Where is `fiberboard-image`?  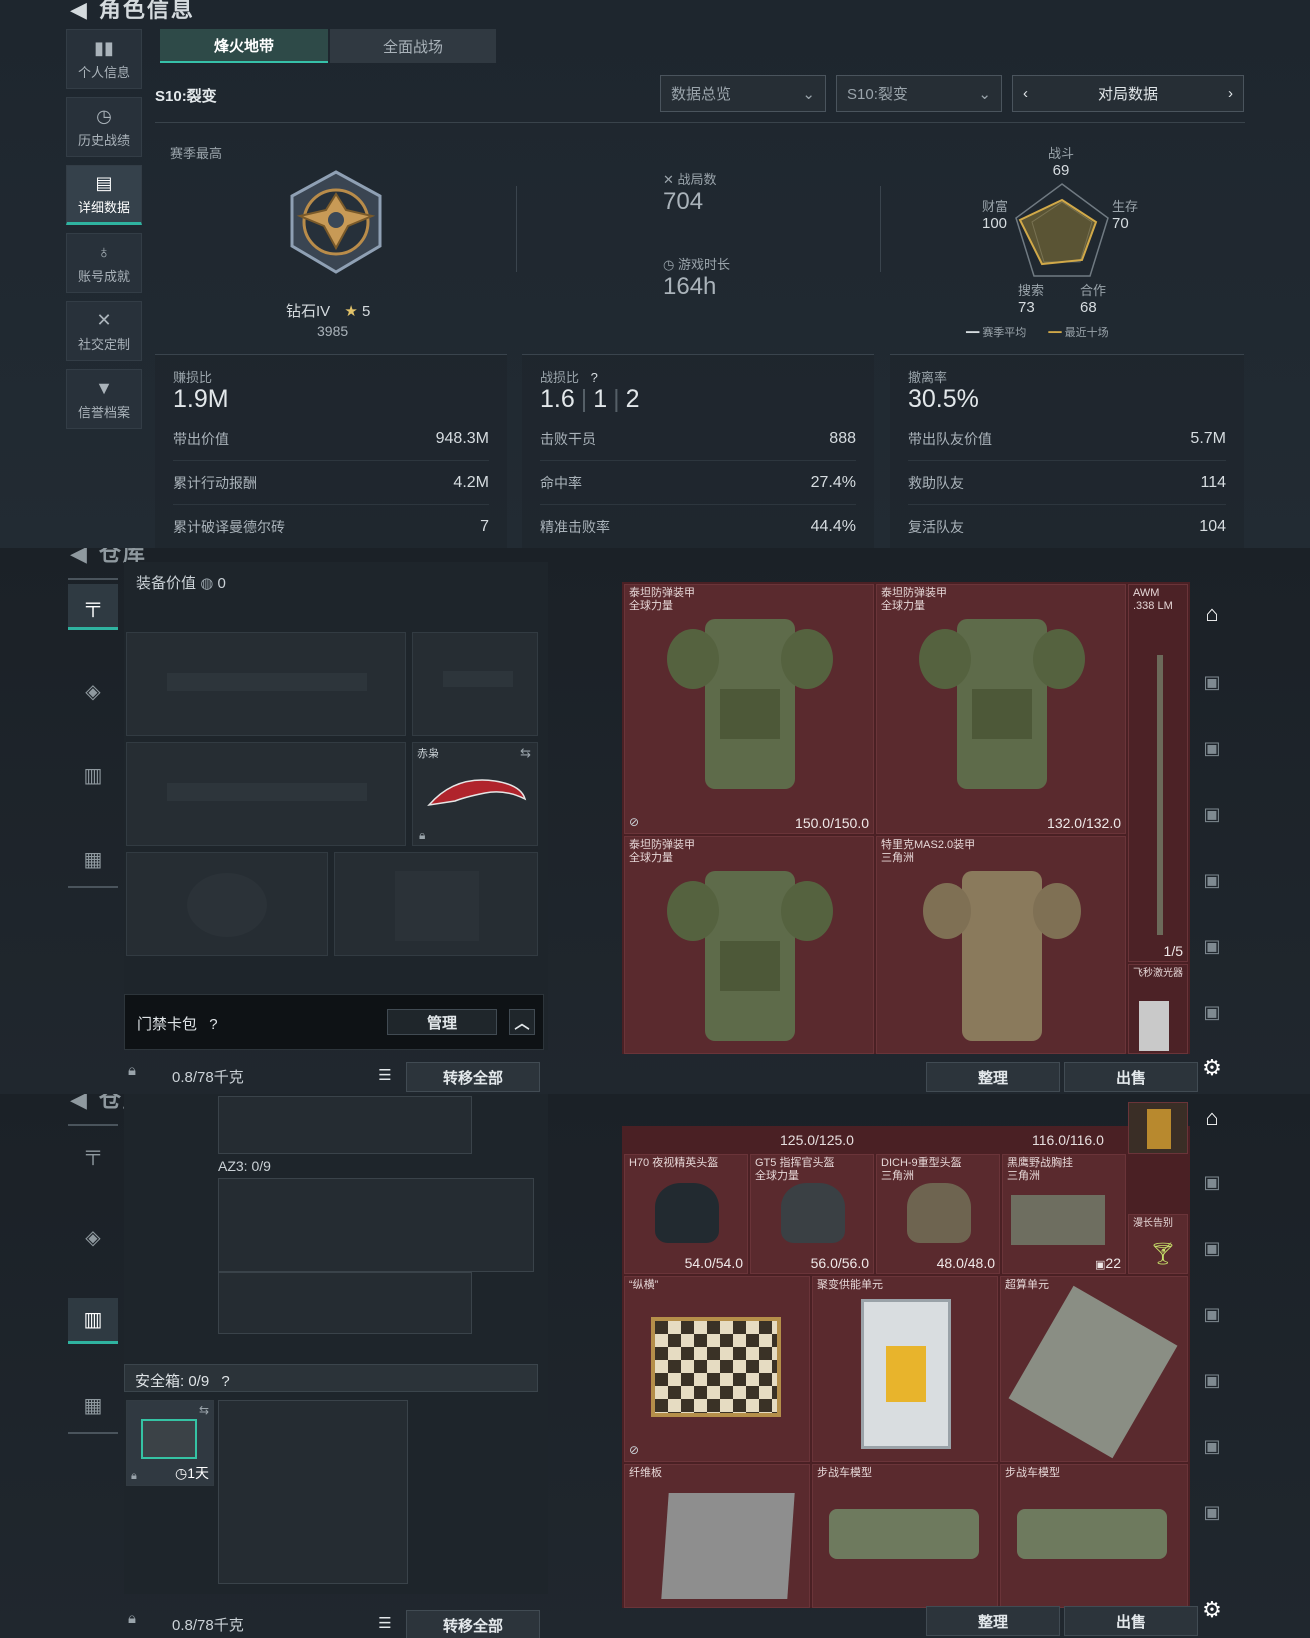
fiberboard-image is located at coordinates (728, 1546).